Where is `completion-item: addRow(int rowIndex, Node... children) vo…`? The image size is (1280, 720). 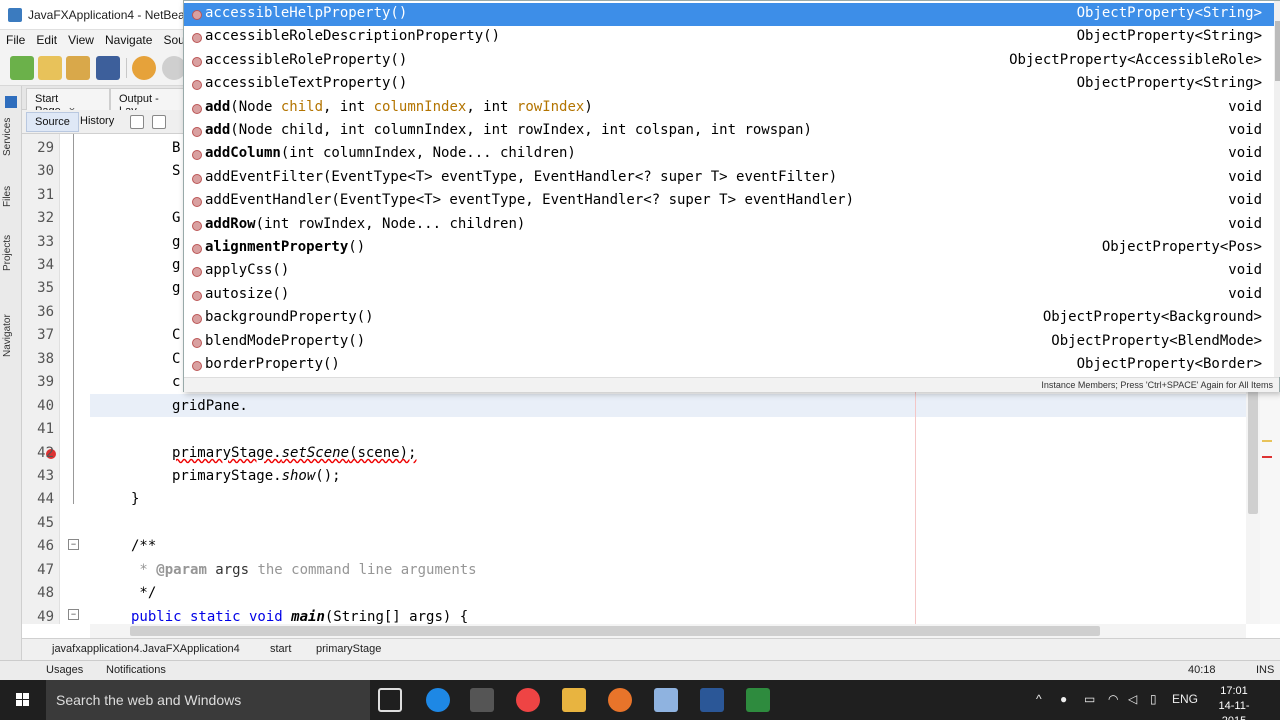
completion-item: addRow(int rowIndex, Node... children) vo… is located at coordinates (729, 225).